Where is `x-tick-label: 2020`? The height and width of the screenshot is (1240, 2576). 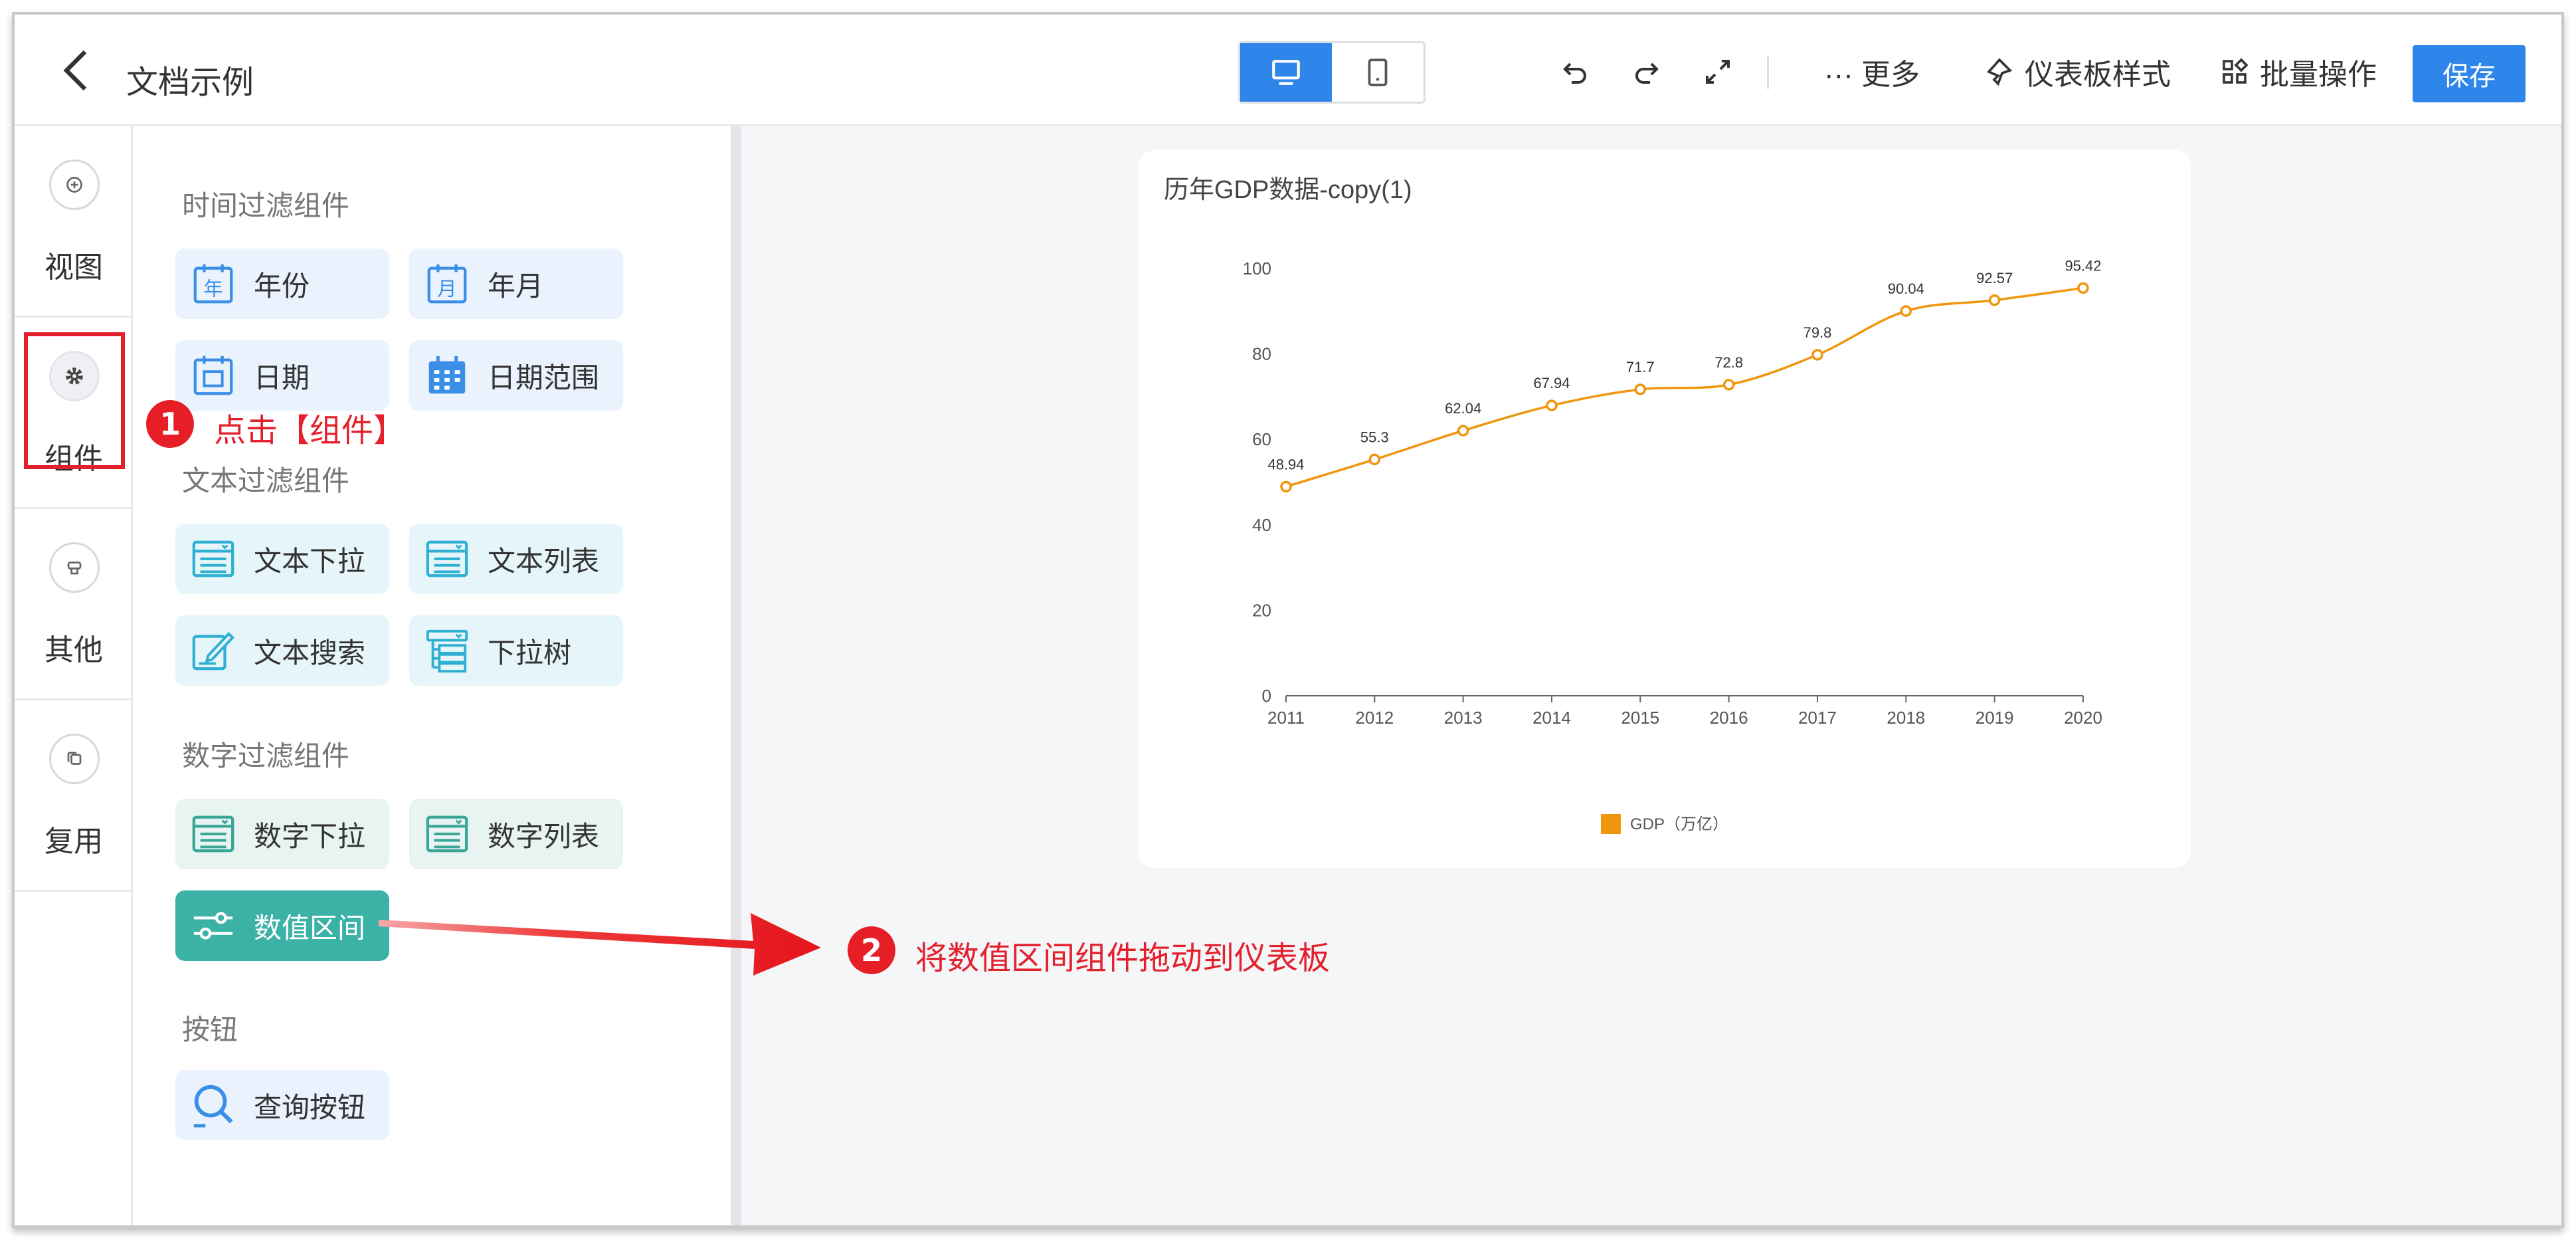 x-tick-label: 2020 is located at coordinates (2083, 718).